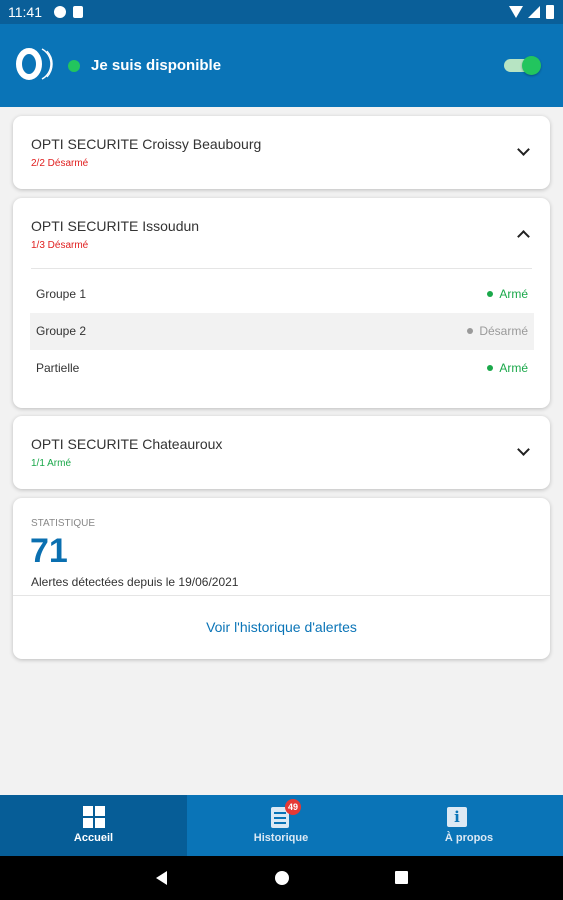 The width and height of the screenshot is (563, 900). I want to click on status-bar: 11:41, so click(281, 12).